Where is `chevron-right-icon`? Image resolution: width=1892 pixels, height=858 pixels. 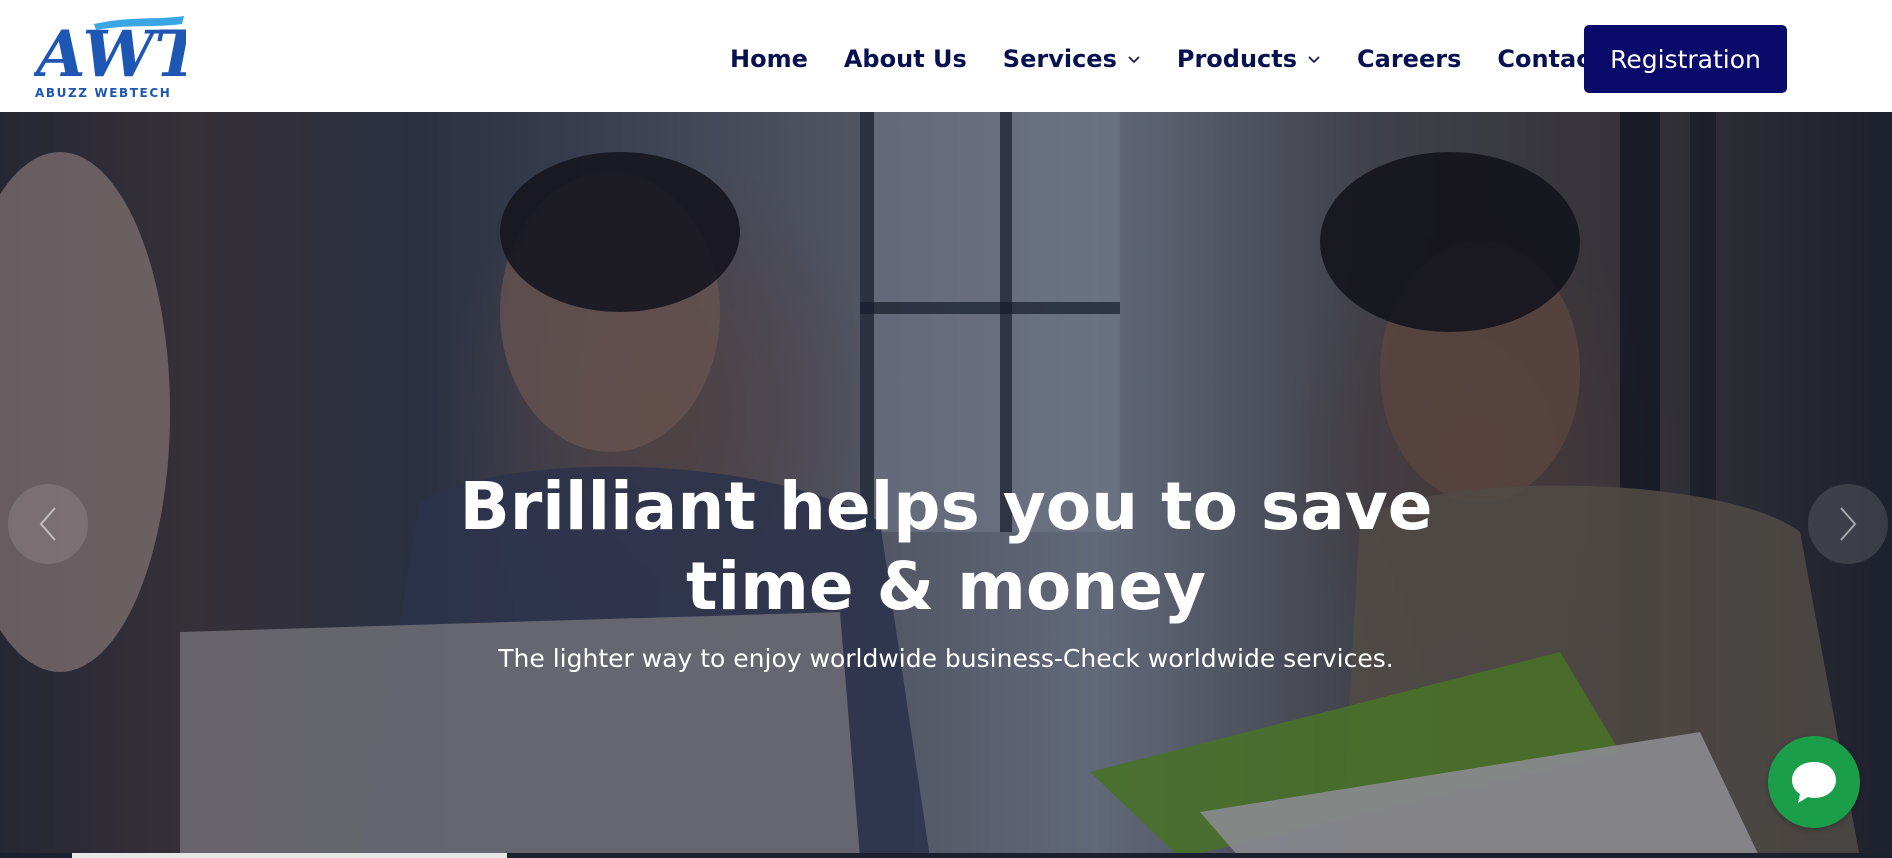 chevron-right-icon is located at coordinates (1848, 524).